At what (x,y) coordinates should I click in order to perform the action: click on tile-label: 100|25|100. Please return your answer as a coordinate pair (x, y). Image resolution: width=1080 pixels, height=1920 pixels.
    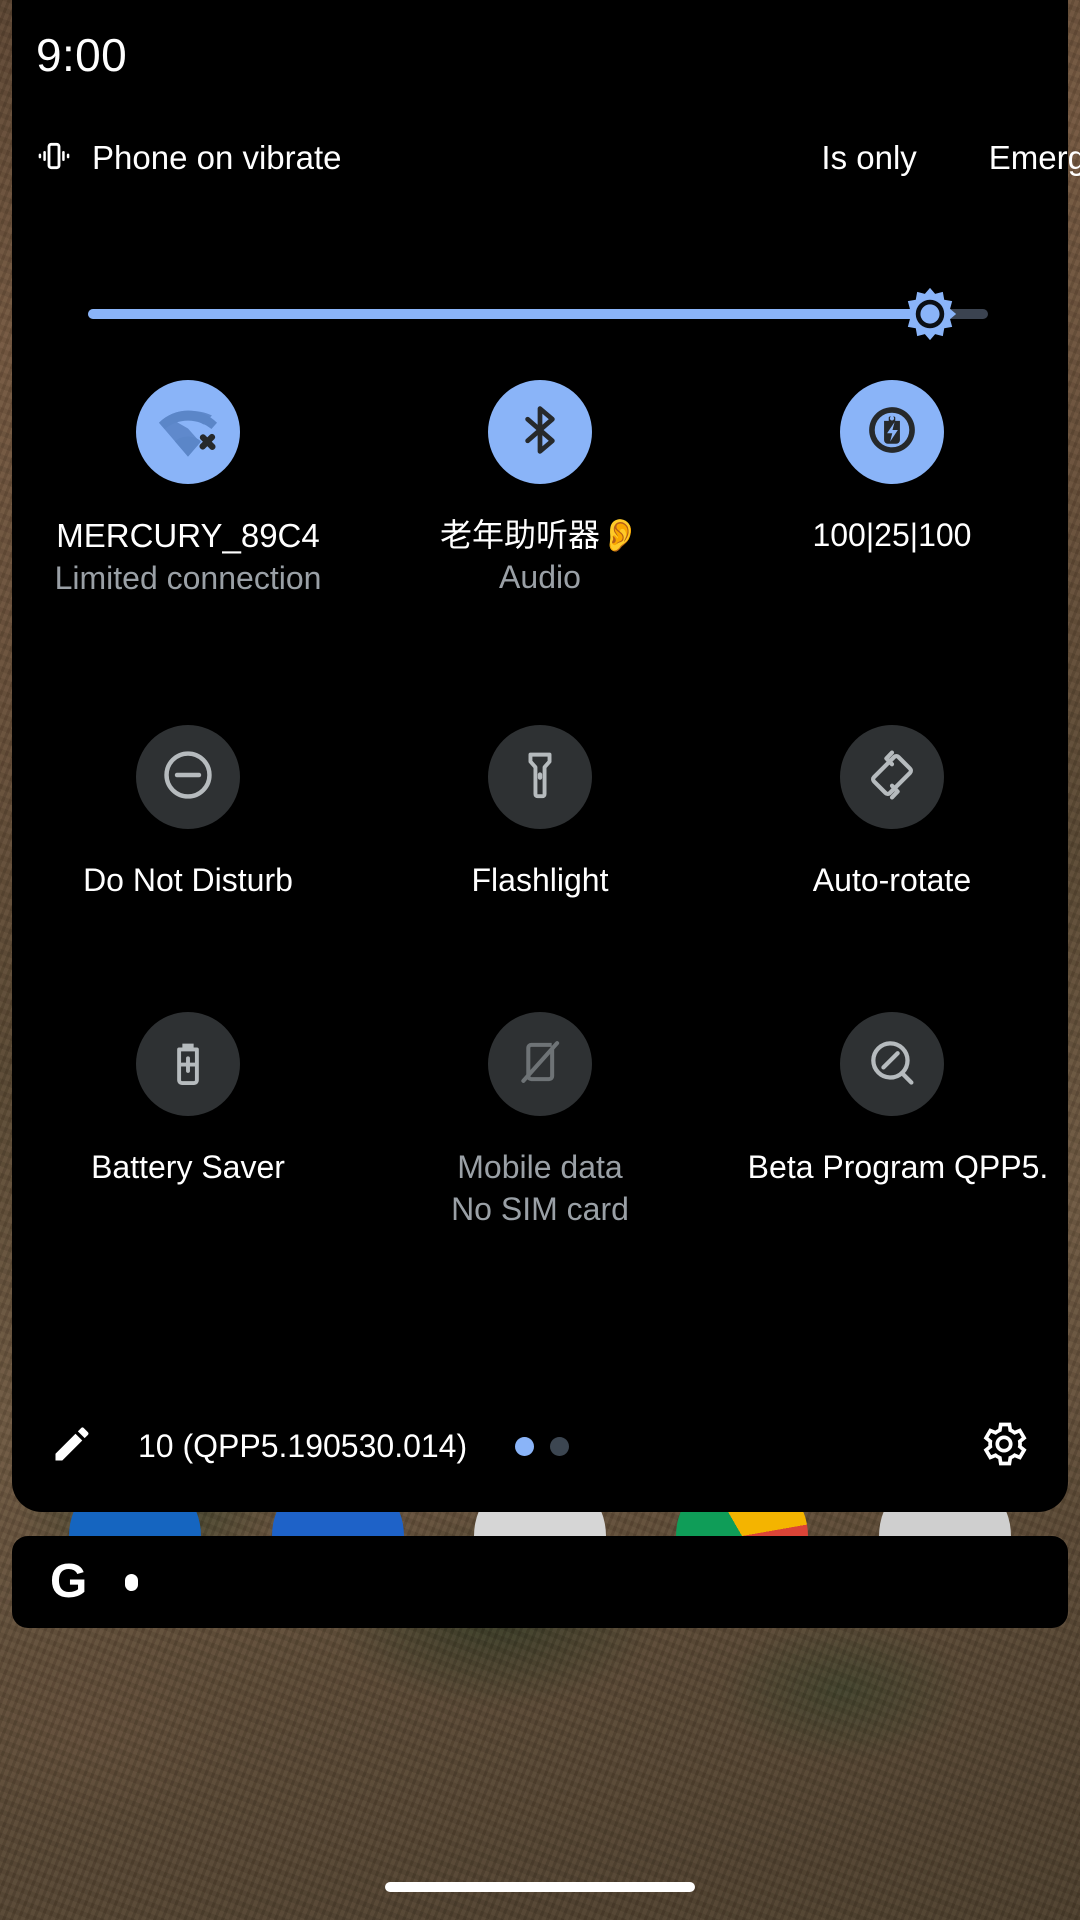
    Looking at the image, I should click on (892, 535).